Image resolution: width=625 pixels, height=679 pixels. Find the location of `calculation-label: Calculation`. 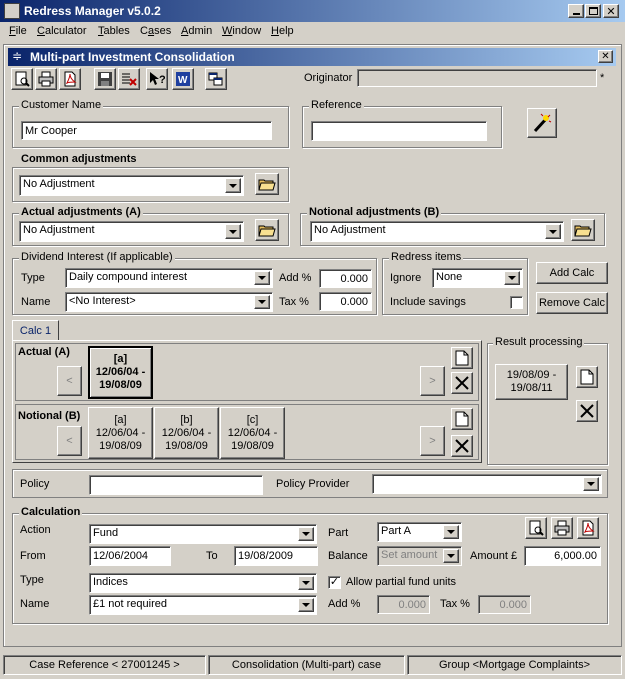

calculation-label: Calculation is located at coordinates (51, 512).